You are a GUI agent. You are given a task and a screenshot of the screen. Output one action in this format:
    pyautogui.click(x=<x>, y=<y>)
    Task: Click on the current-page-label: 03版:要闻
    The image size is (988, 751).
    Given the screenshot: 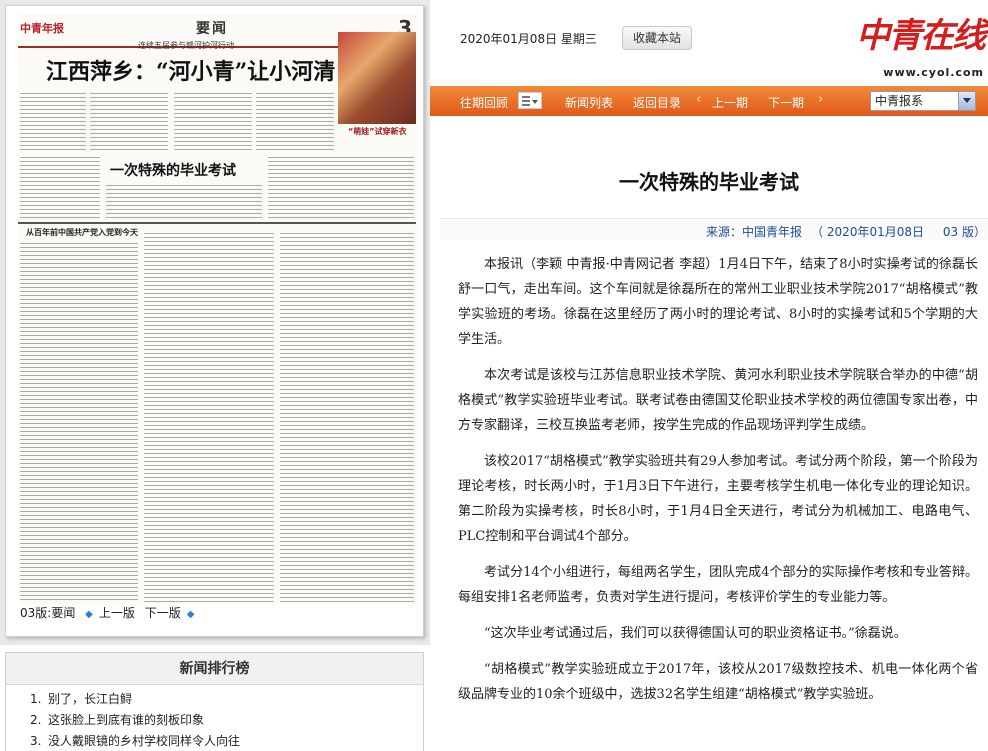 What is the action you would take?
    pyautogui.click(x=47, y=613)
    